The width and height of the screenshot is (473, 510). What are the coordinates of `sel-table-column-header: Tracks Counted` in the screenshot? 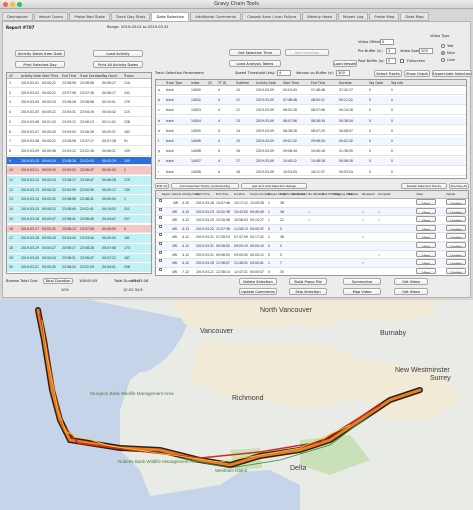 It's located at (260, 195).